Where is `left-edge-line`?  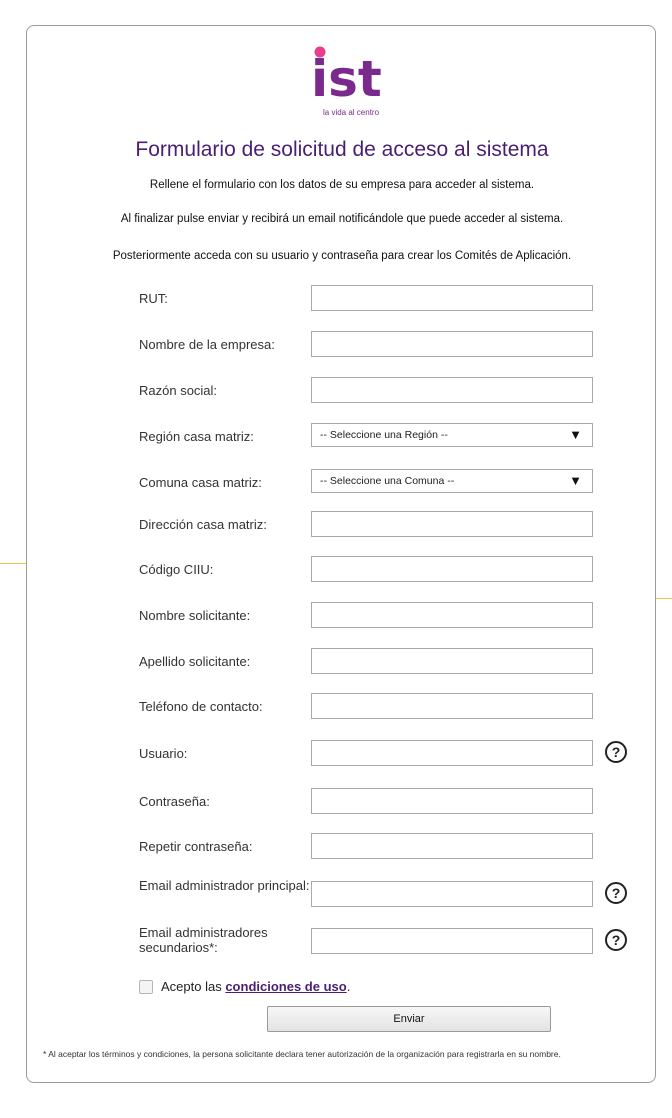
left-edge-line is located at coordinates (13, 563).